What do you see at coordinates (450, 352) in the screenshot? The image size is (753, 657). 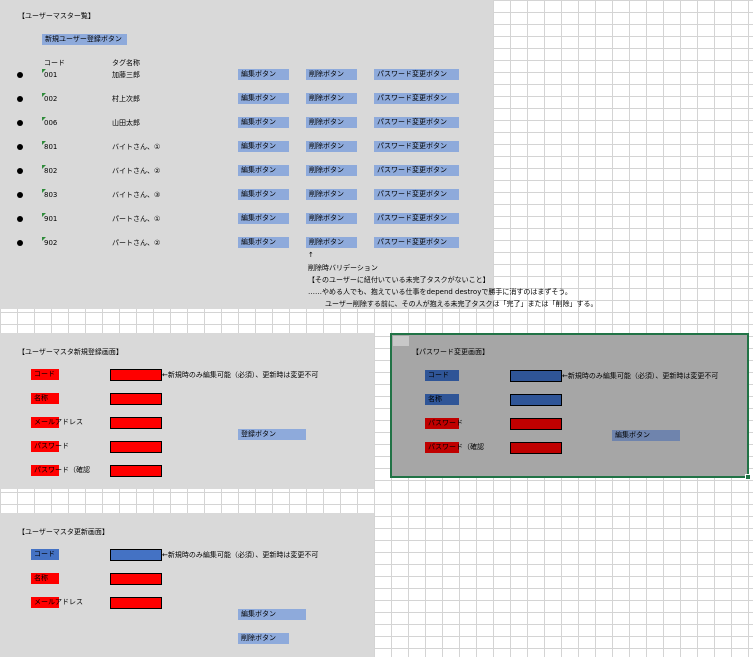 I see `password-change-title: 【パスワード変更画面】` at bounding box center [450, 352].